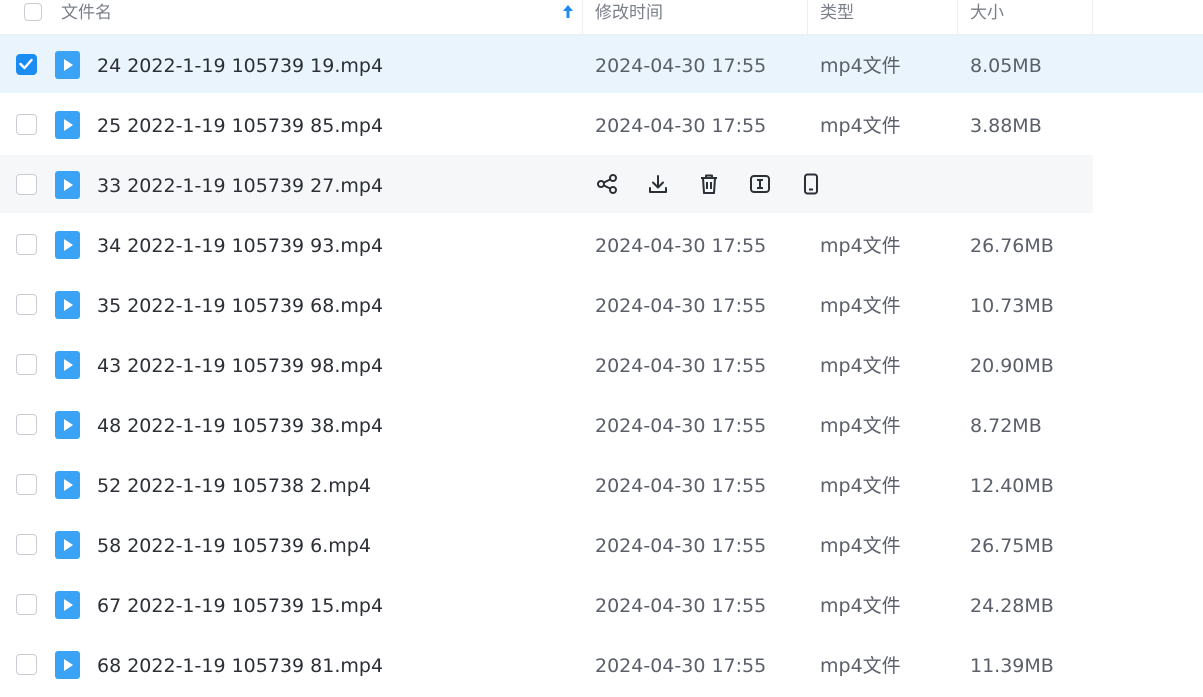 The width and height of the screenshot is (1203, 697). Describe the element at coordinates (240, 606) in the screenshot. I see `file-name: 67 2022-1-19 105739 15.mp4` at that location.